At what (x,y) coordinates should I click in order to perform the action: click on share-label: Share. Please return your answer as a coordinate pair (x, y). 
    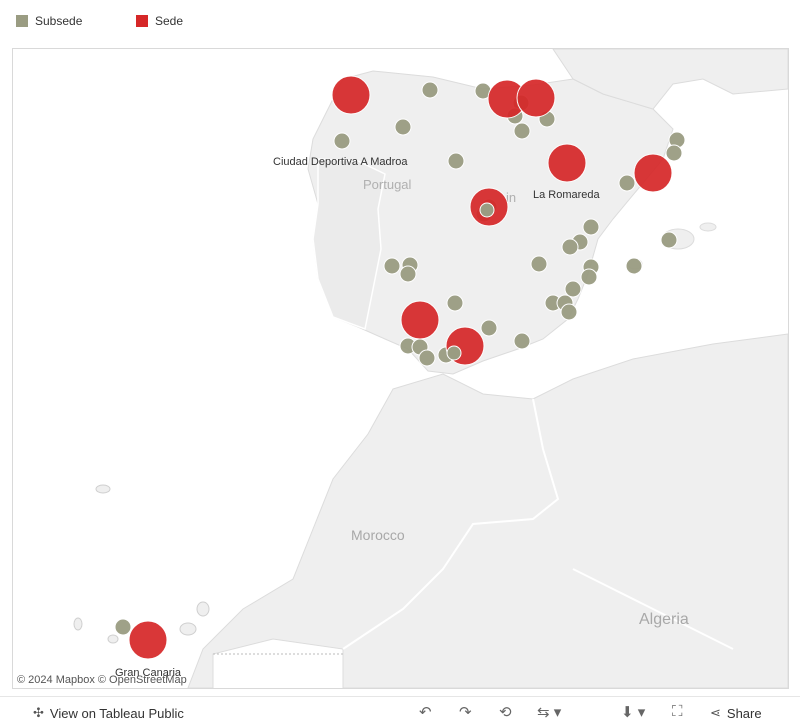
    Looking at the image, I should click on (744, 713).